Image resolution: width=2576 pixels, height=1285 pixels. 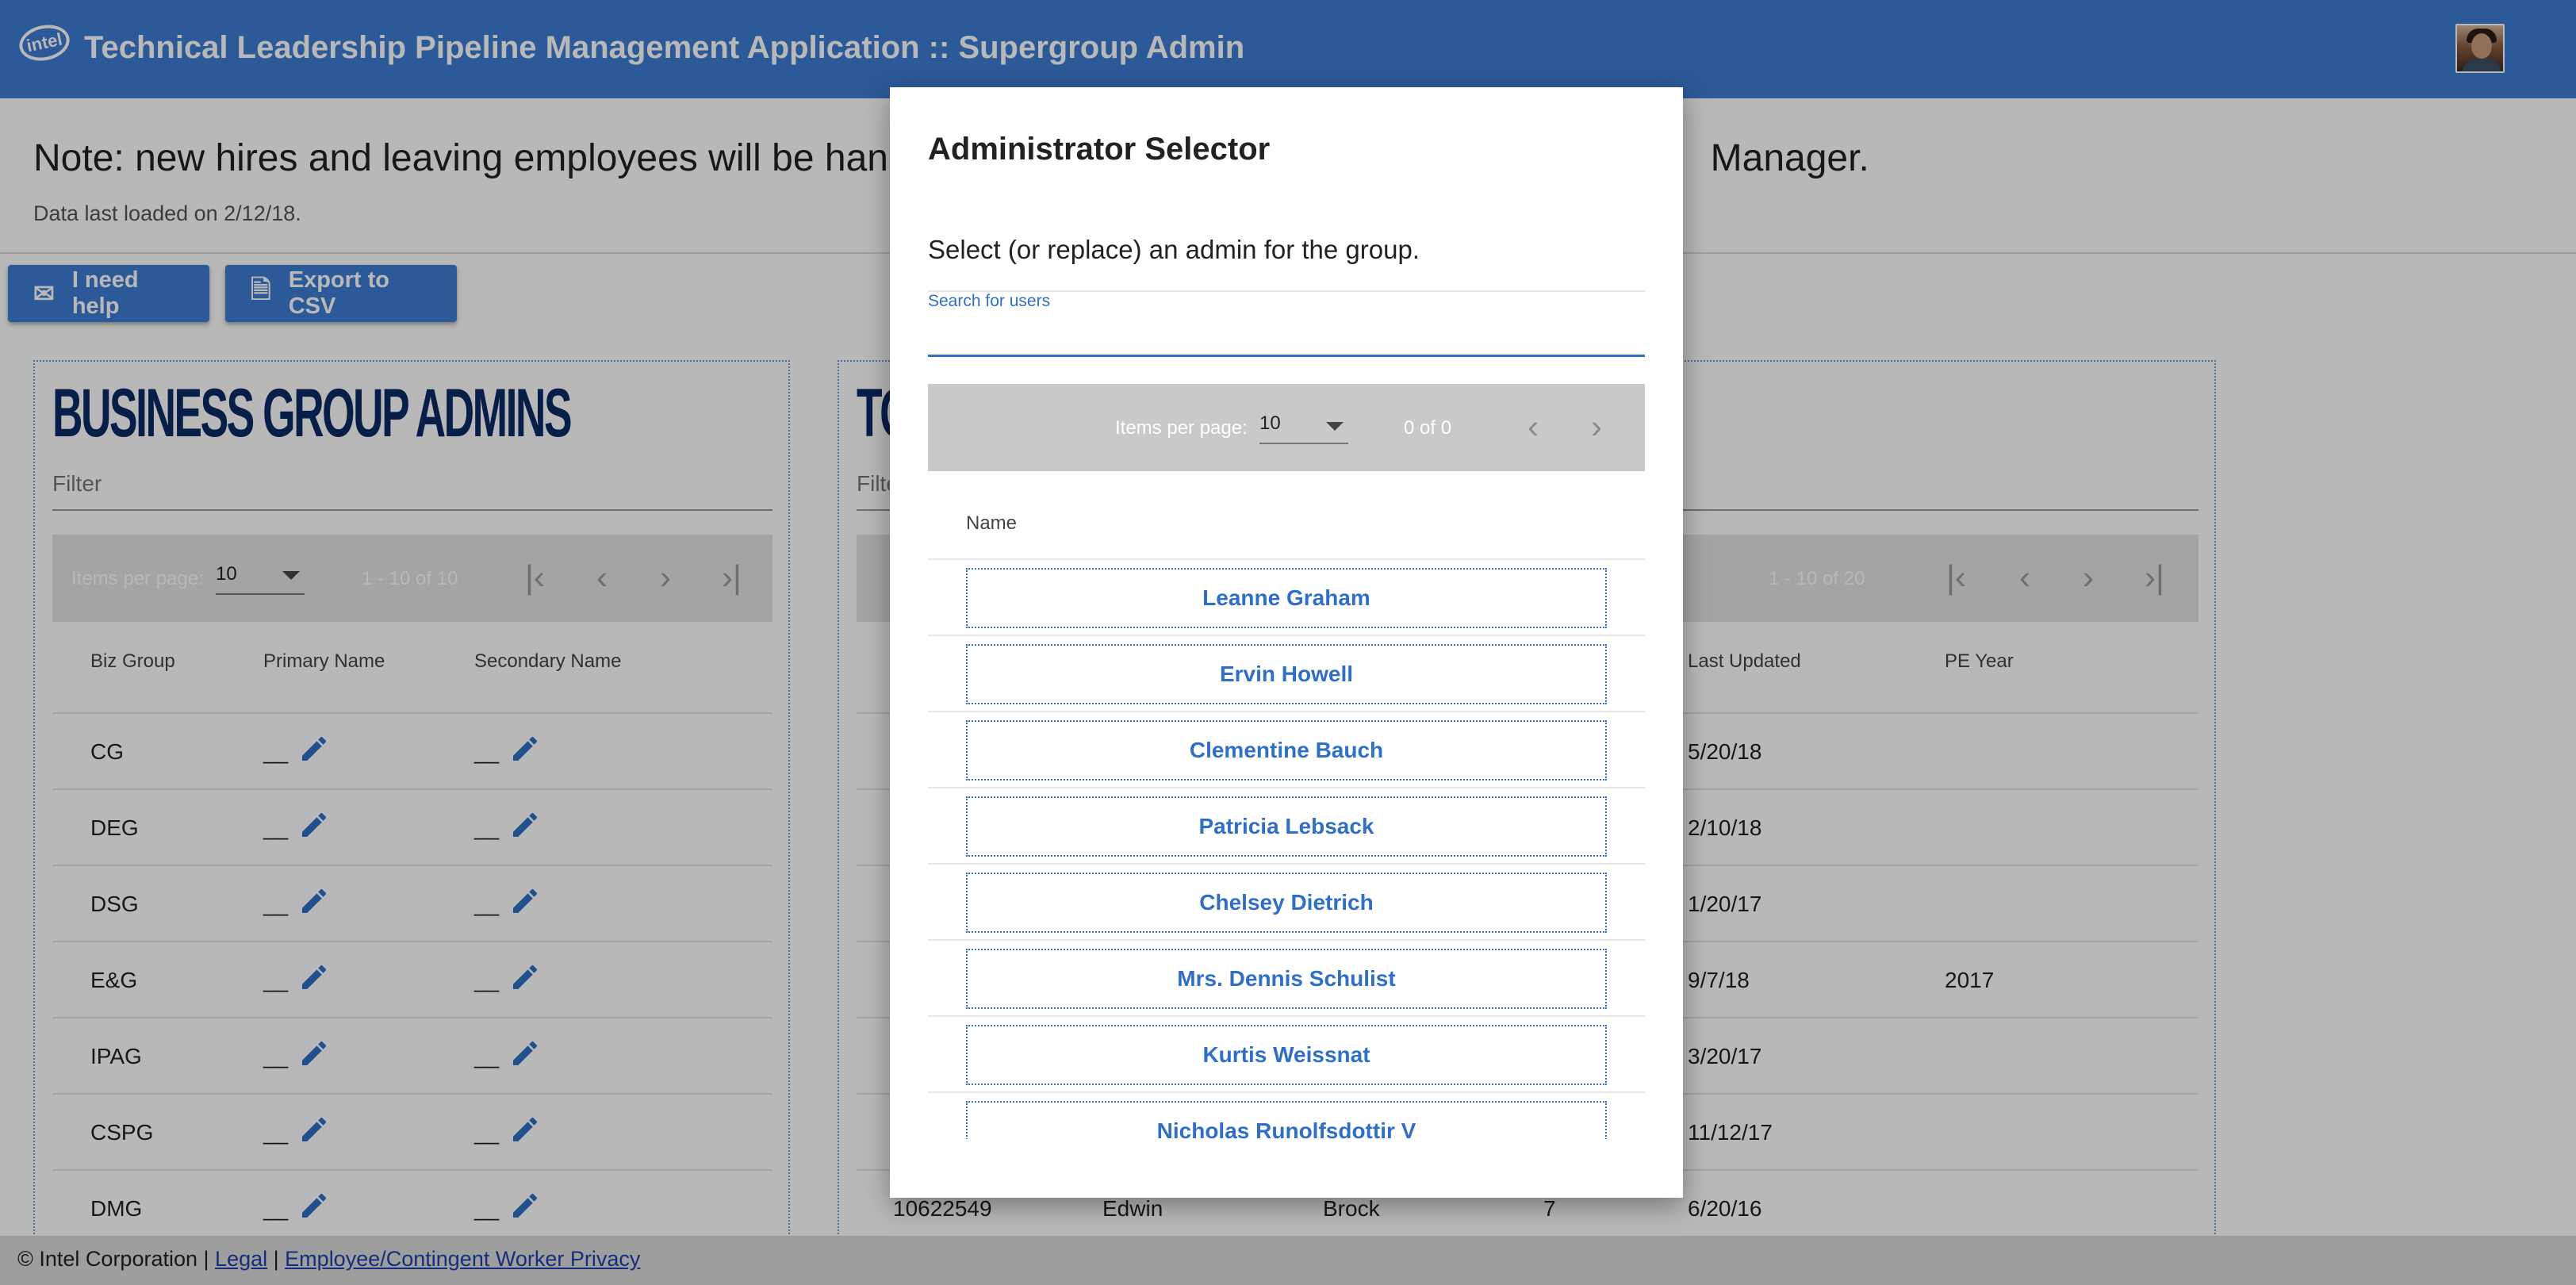 I want to click on select-user-button: Kurtis Weissnat, so click(x=1286, y=1055).